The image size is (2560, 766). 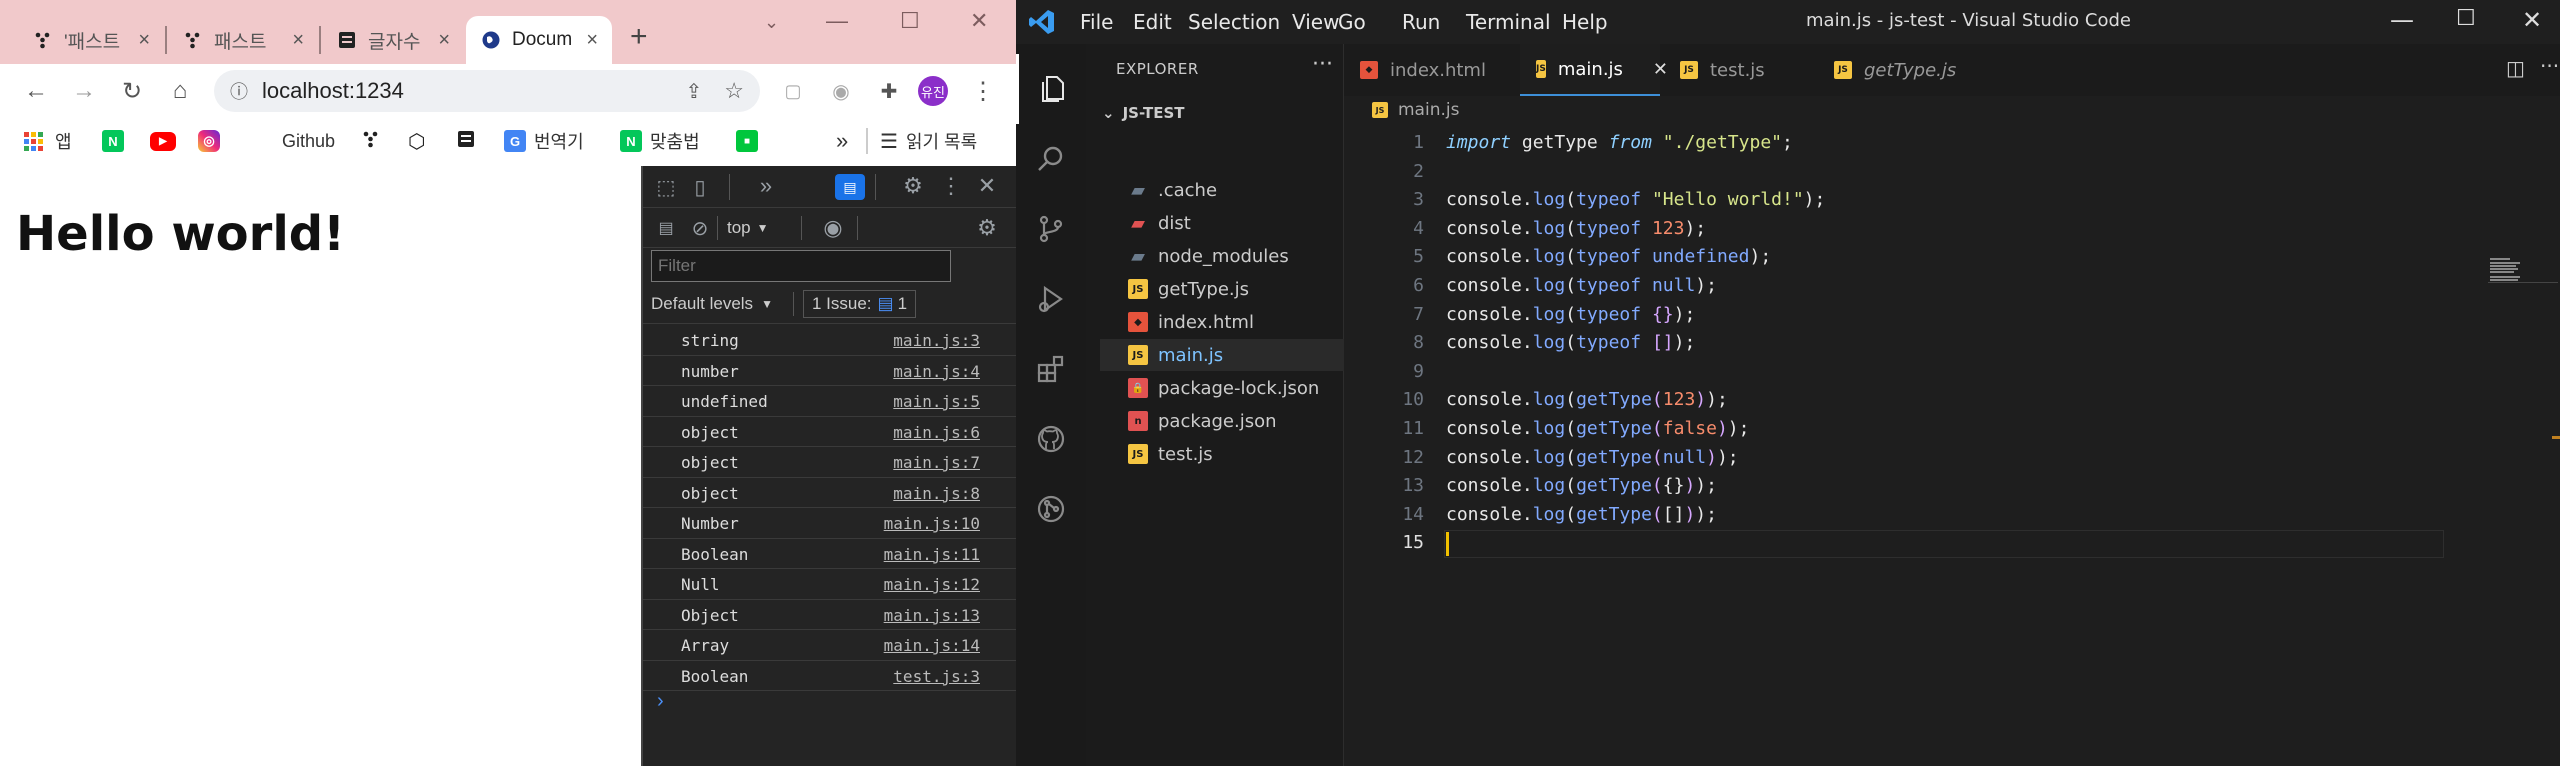 What do you see at coordinates (842, 141) in the screenshot?
I see `more-bookmarks-icon: »` at bounding box center [842, 141].